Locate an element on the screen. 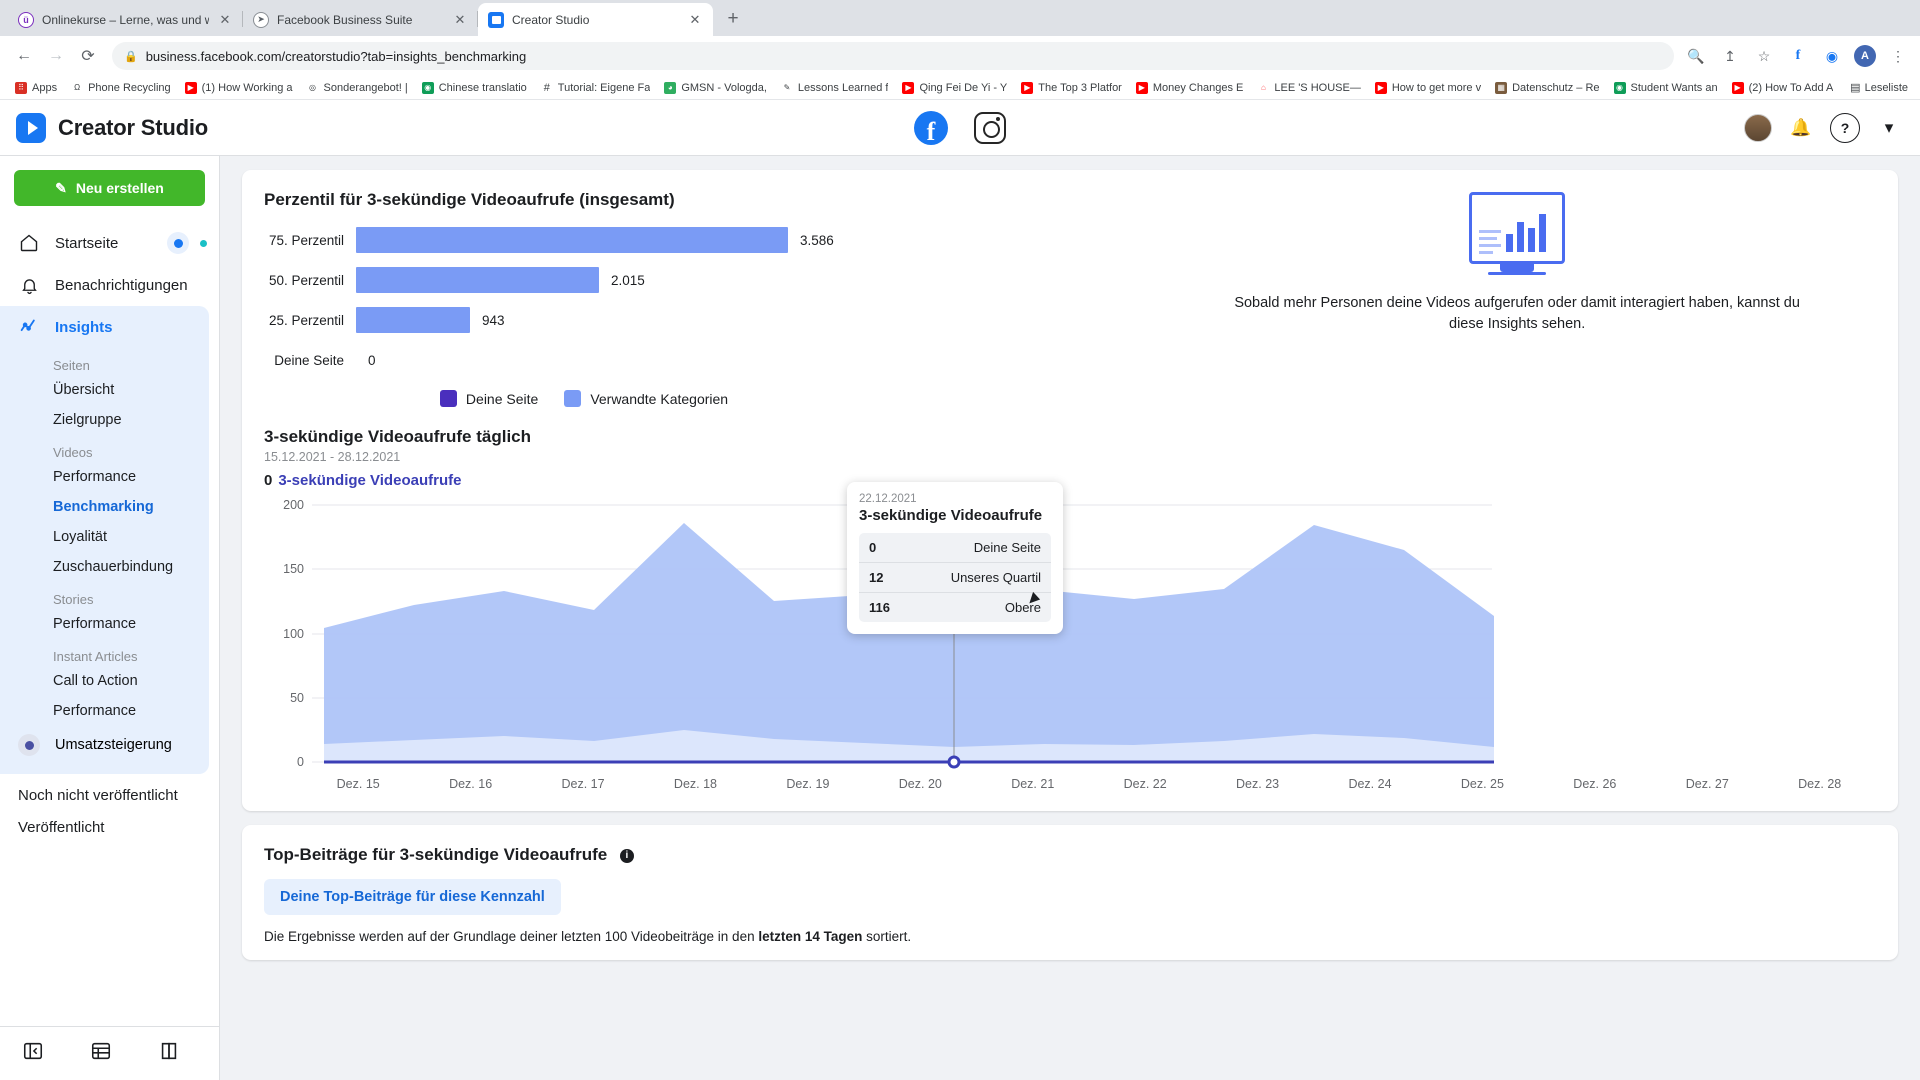  sidebar-item-benachrichtigungen: Benachrichtigungen is located at coordinates (109, 285).